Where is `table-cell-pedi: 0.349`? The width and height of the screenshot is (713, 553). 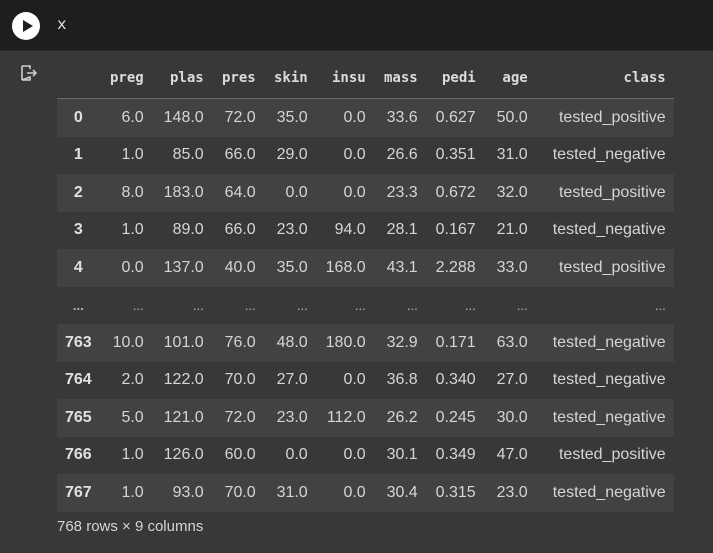
table-cell-pedi: 0.349 is located at coordinates (455, 455).